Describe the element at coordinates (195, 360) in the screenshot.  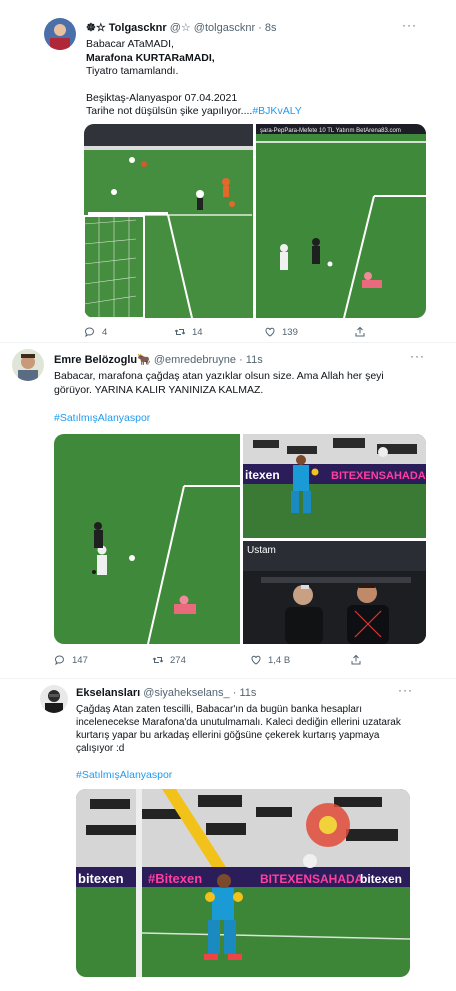
I see `handle: @emredebruyne` at that location.